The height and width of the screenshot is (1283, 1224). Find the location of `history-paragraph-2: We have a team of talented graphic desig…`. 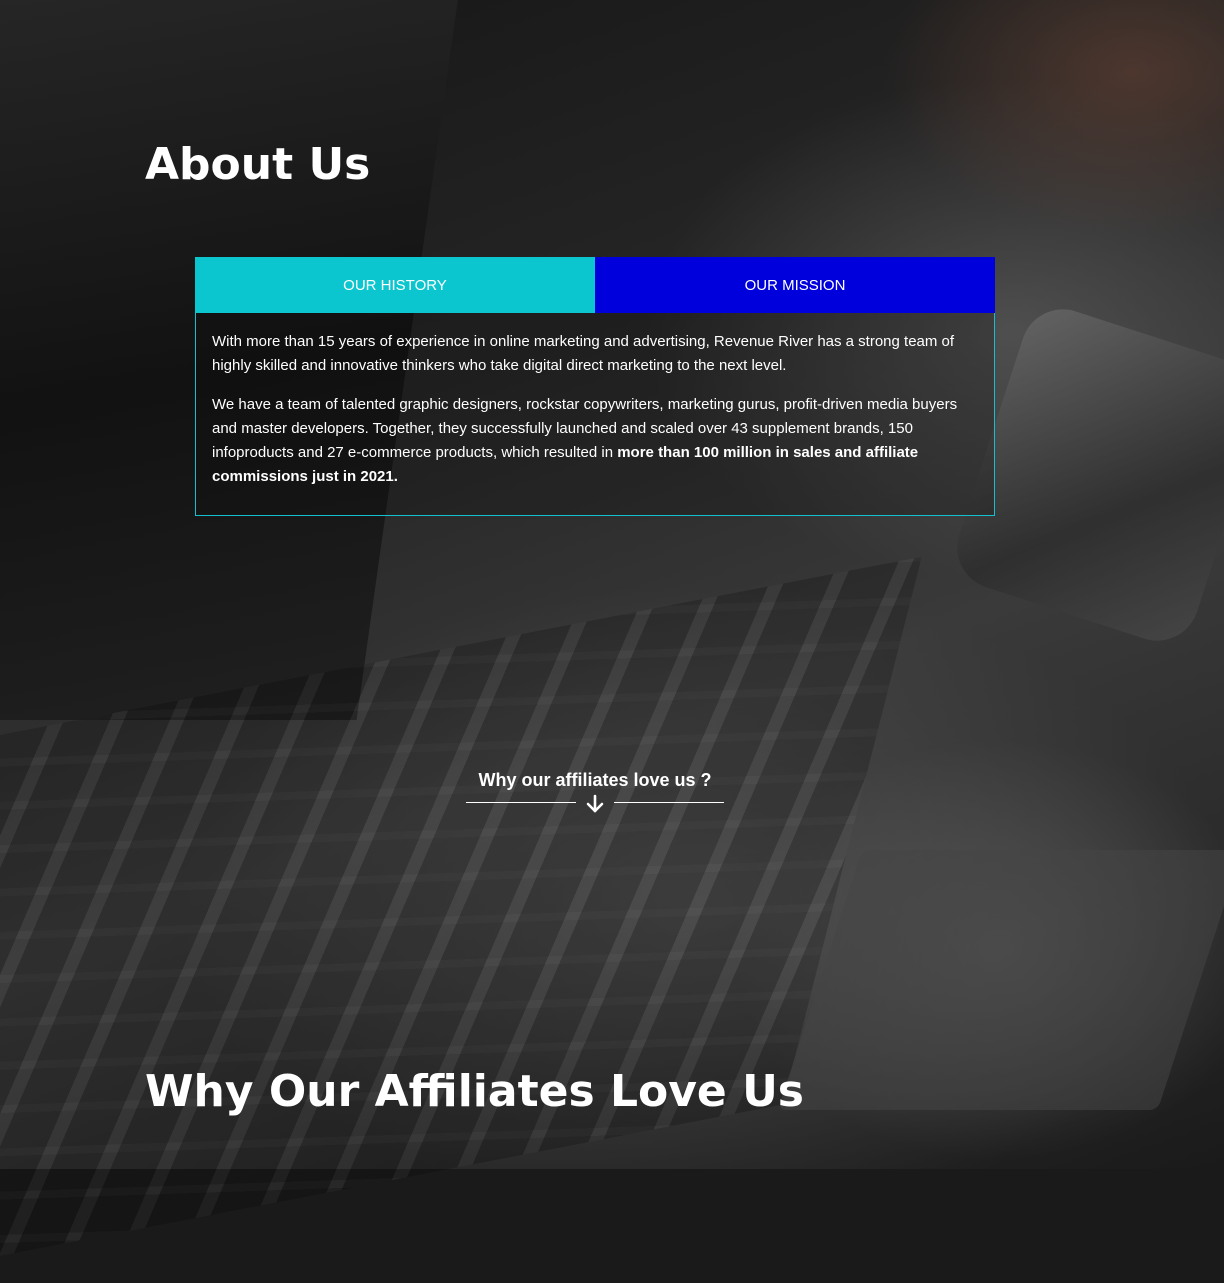

history-paragraph-2: We have a team of talented graphic desig… is located at coordinates (595, 441).